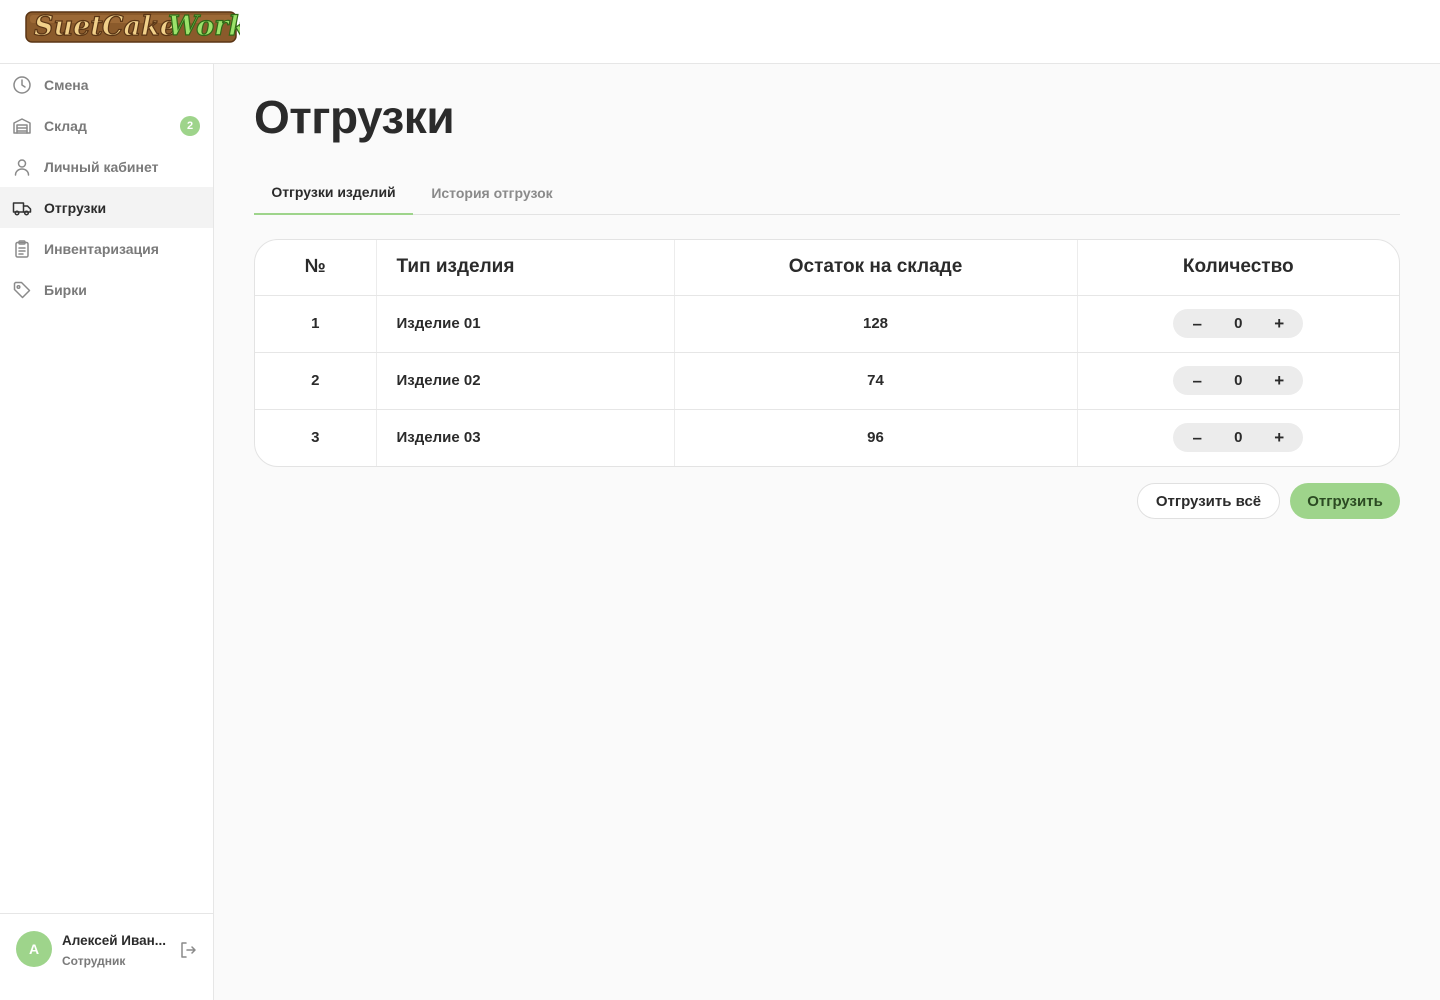  Describe the element at coordinates (525, 381) in the screenshot. I see `product-type: Изделие 02` at that location.